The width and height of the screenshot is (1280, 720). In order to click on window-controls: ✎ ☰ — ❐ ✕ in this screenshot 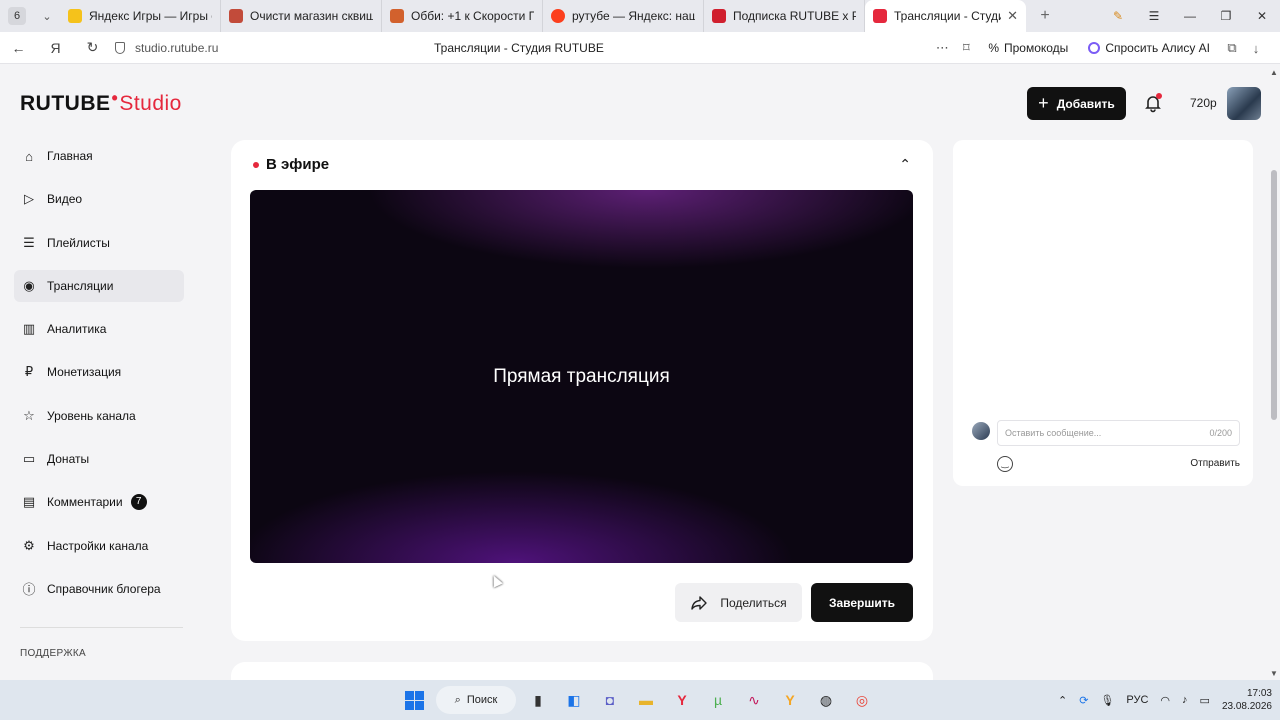, I will do `click(1190, 16)`.